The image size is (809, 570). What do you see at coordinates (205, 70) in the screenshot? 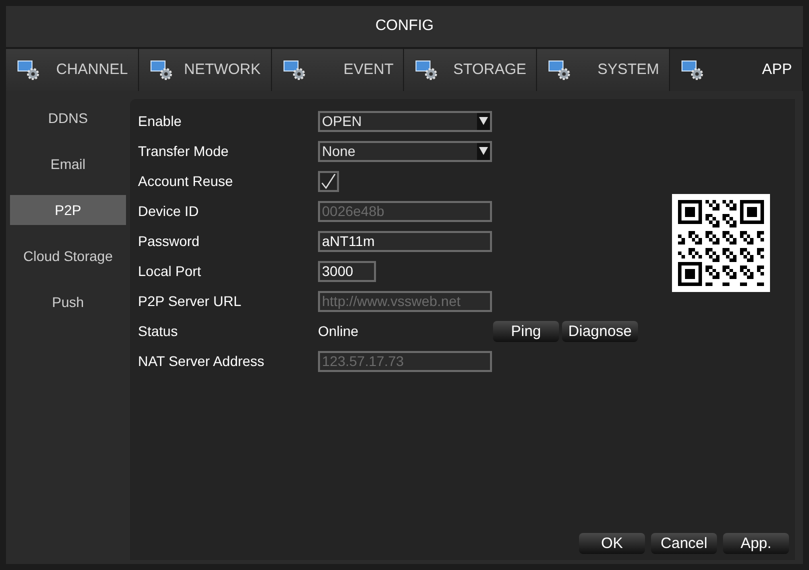
I see `tab: NETWORK` at bounding box center [205, 70].